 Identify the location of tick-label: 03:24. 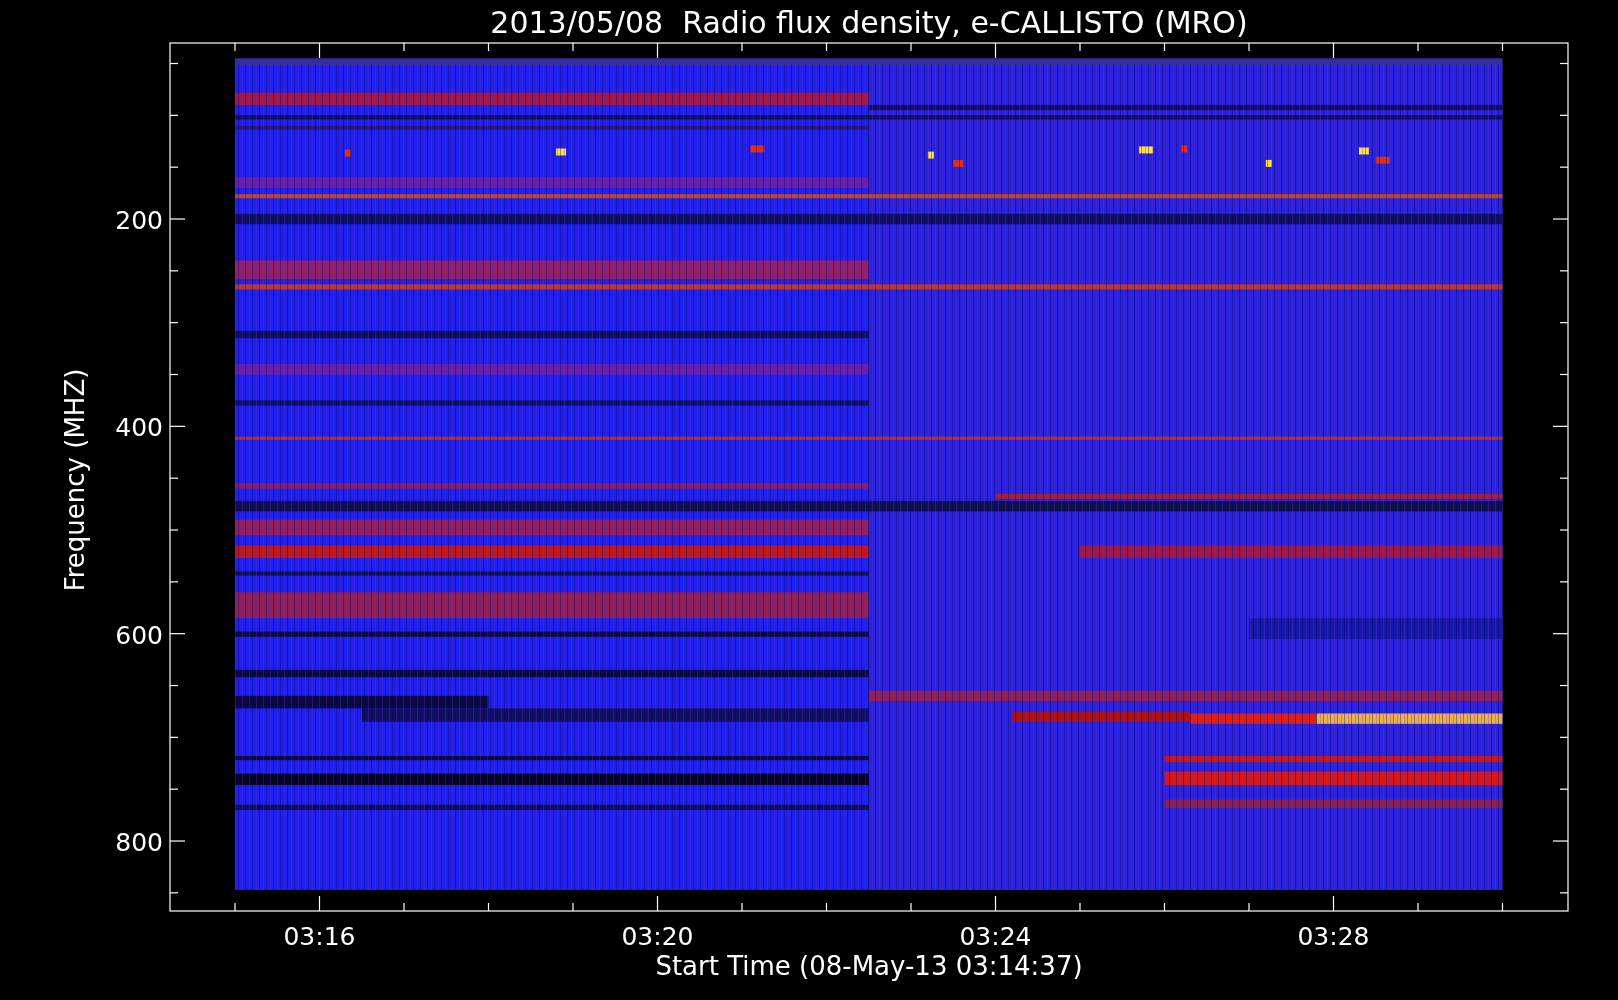
(995, 936).